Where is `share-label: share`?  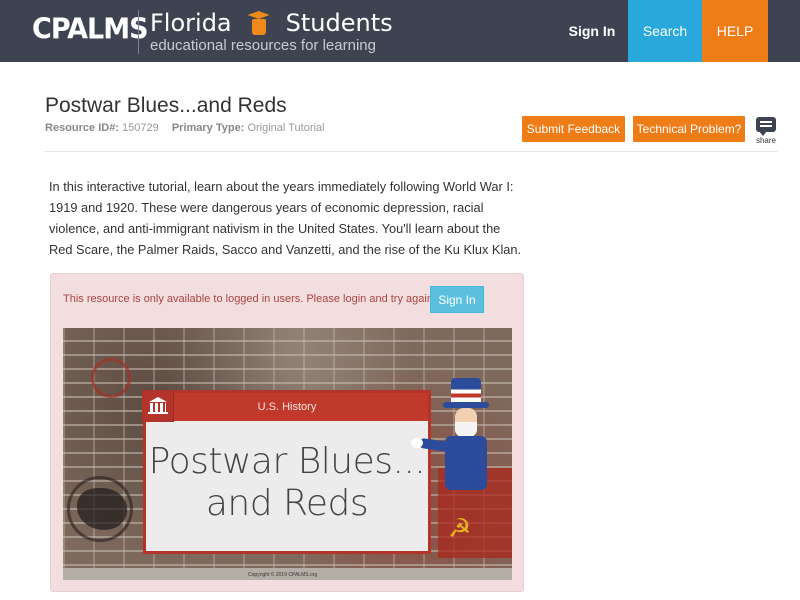
share-label: share is located at coordinates (765, 140).